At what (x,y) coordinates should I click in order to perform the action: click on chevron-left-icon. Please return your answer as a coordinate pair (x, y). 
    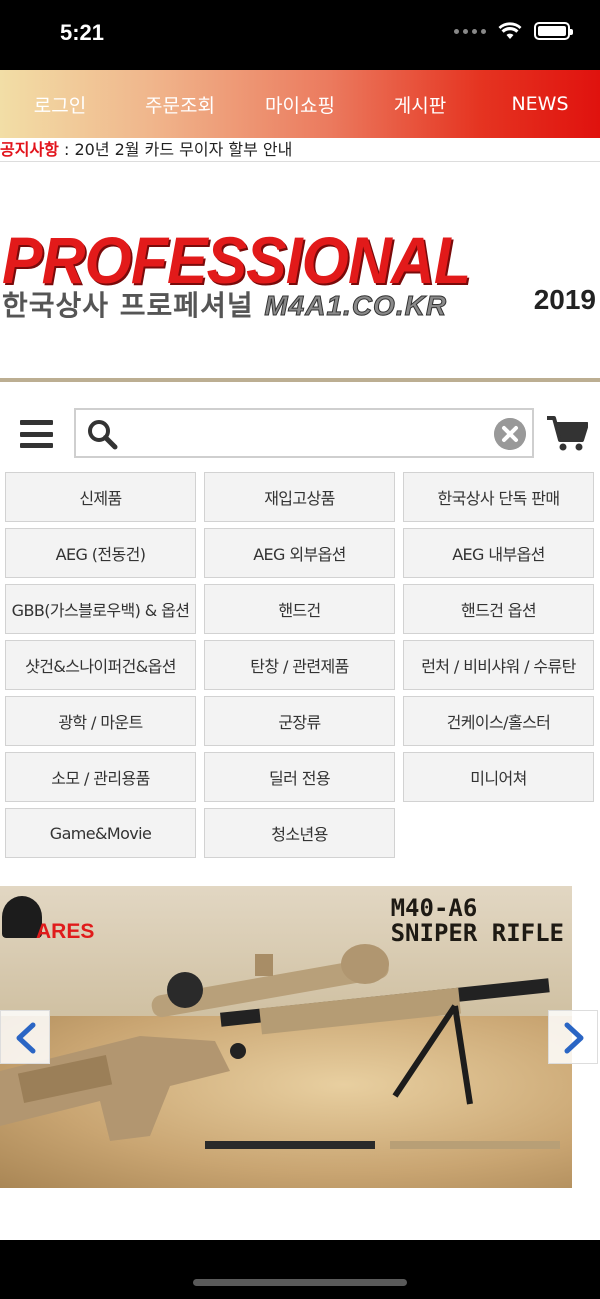
    Looking at the image, I should click on (26, 1038).